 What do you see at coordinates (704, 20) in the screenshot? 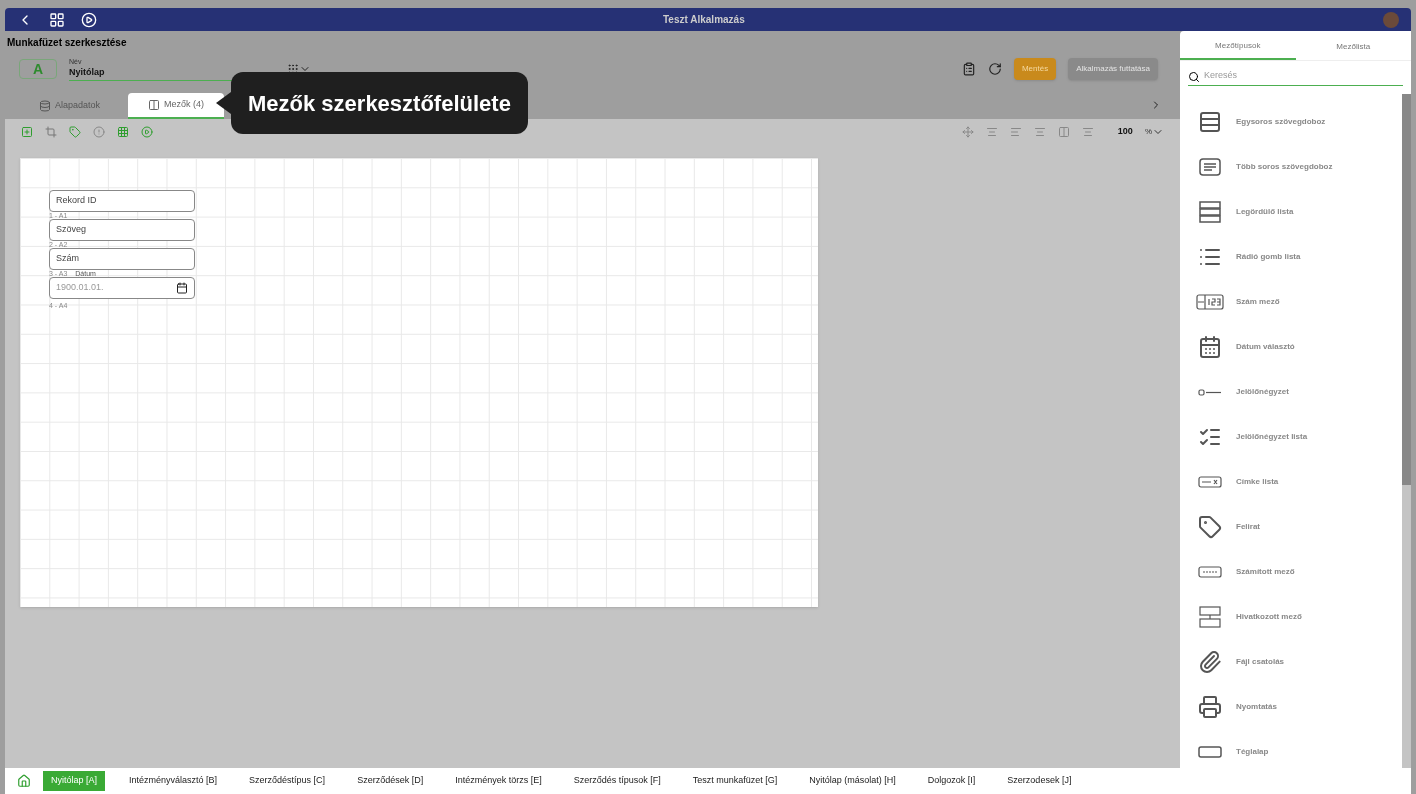
I see `window-title: Teszt Alkalmazás` at bounding box center [704, 20].